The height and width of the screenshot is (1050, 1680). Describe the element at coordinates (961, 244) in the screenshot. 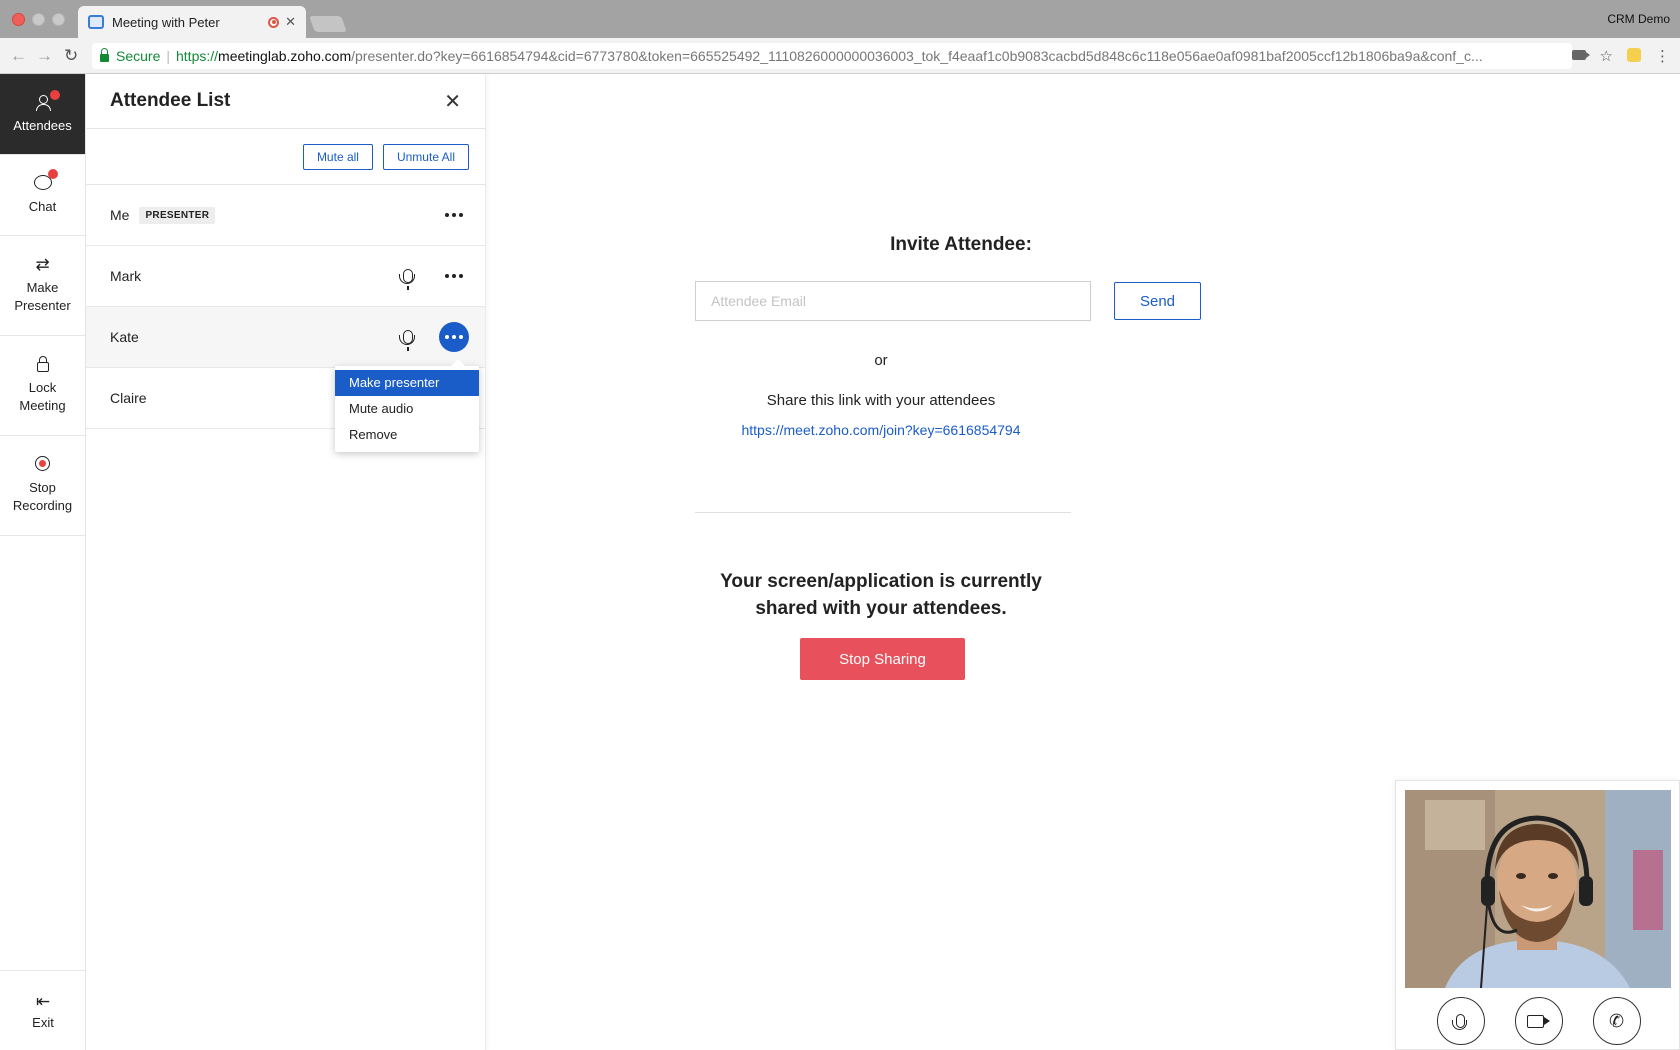

I see `invite-title: Invite Attendee:` at that location.